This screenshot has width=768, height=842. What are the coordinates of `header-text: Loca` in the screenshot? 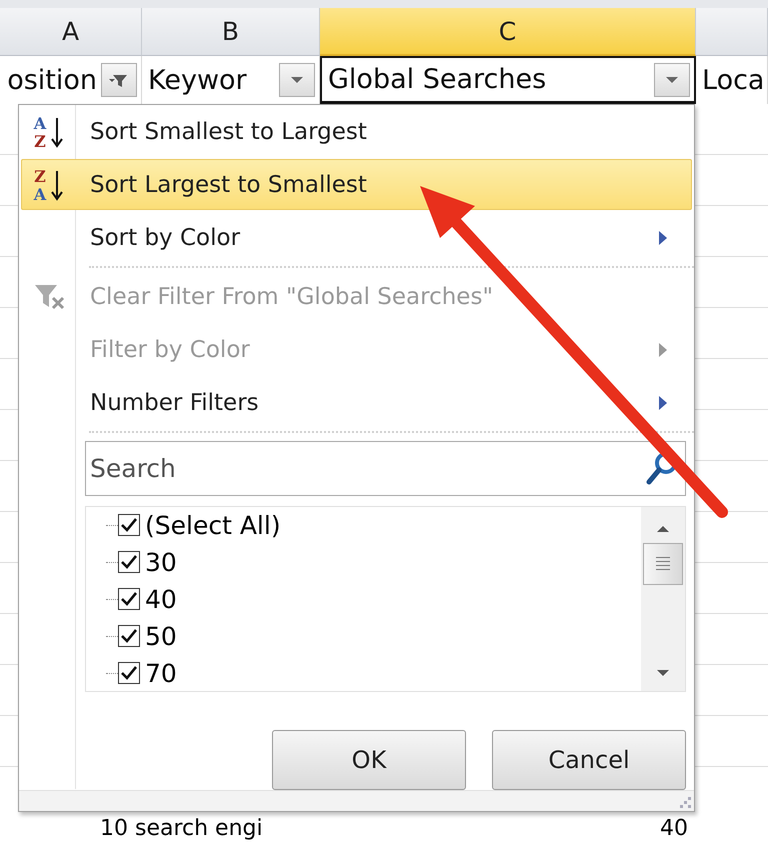 It's located at (733, 80).